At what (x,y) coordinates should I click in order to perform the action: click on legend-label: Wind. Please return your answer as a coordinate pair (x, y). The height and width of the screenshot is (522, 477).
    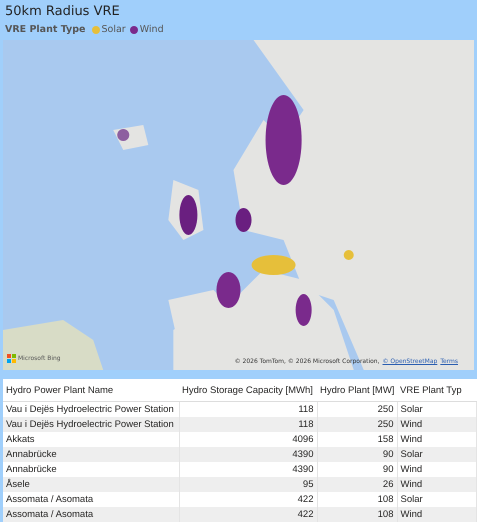
    Looking at the image, I should click on (152, 29).